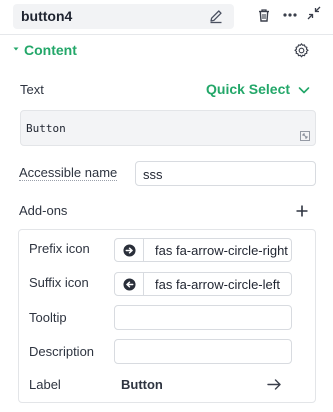  Describe the element at coordinates (203, 351) in the screenshot. I see `description-input` at that location.